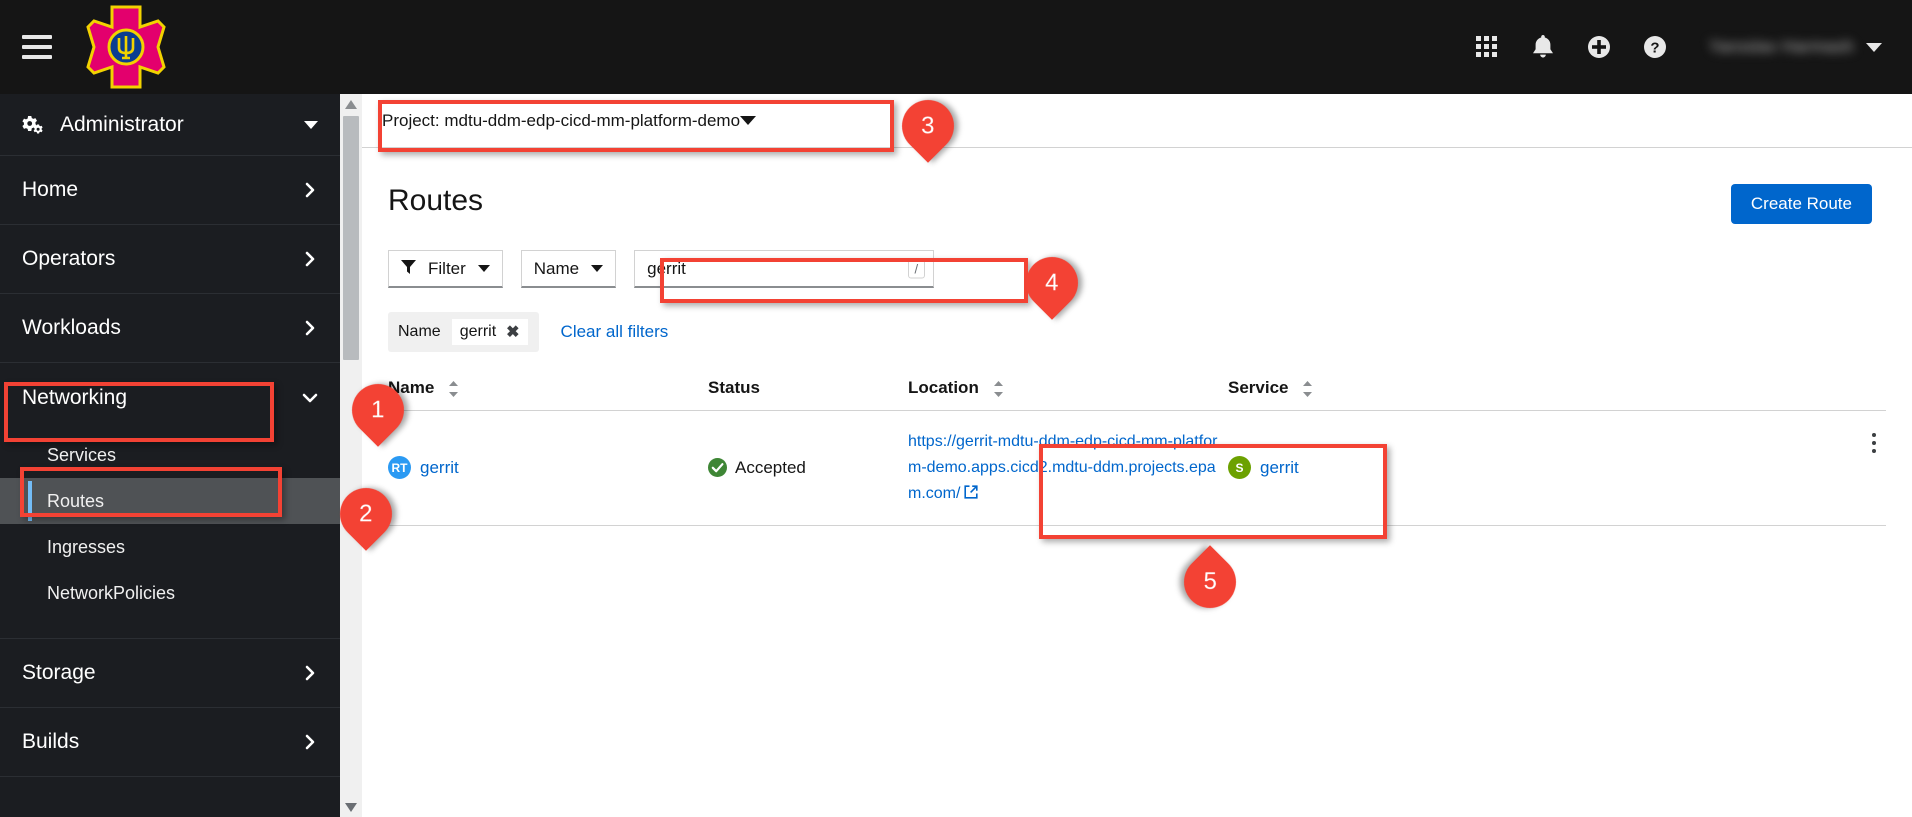  What do you see at coordinates (75, 397) in the screenshot?
I see `sidebar-item-label: Networking` at bounding box center [75, 397].